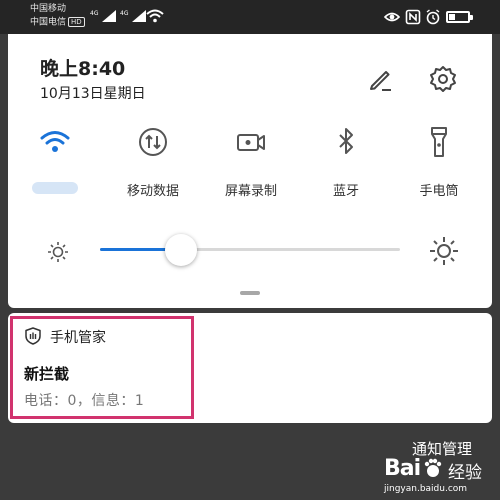 The width and height of the screenshot is (500, 500). What do you see at coordinates (433, 17) in the screenshot?
I see `alarm-icon` at bounding box center [433, 17].